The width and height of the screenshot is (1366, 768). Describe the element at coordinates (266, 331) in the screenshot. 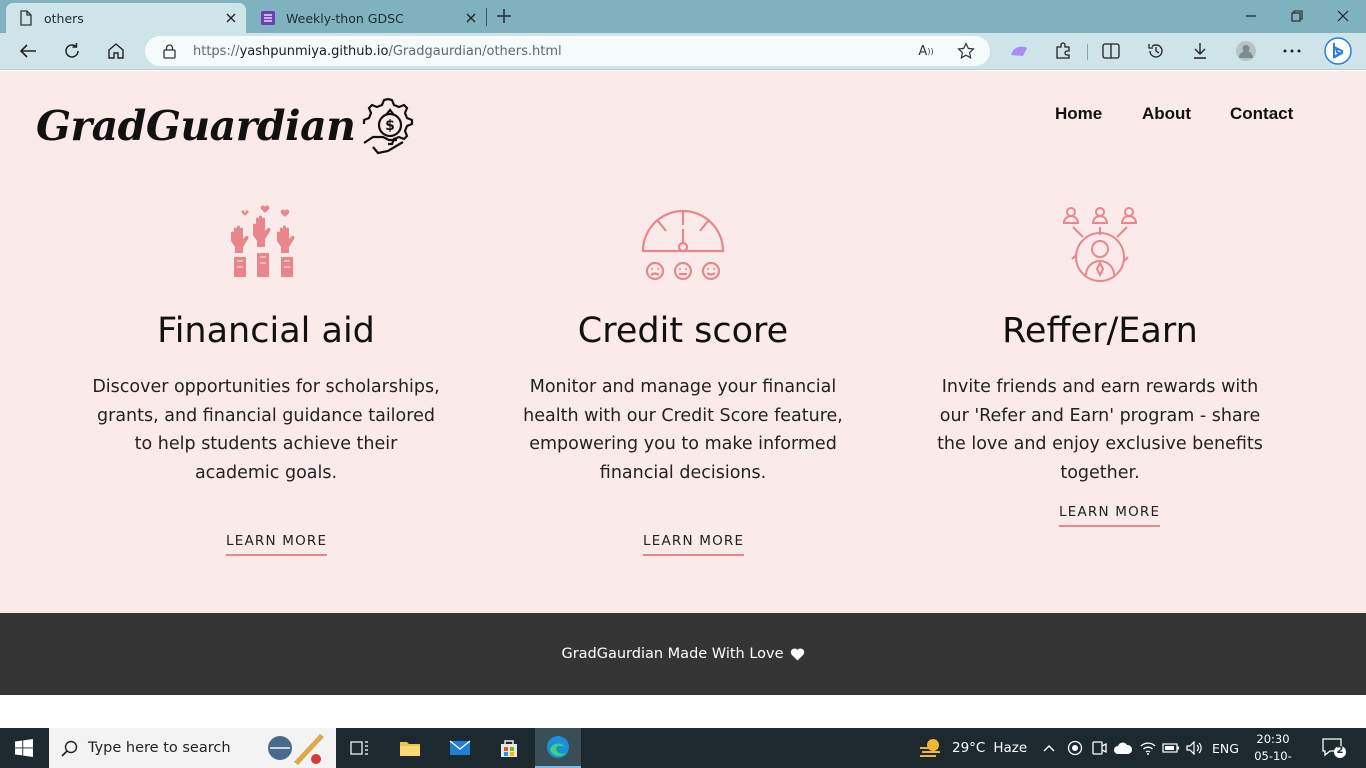

I see `card-title: Financial aid` at that location.